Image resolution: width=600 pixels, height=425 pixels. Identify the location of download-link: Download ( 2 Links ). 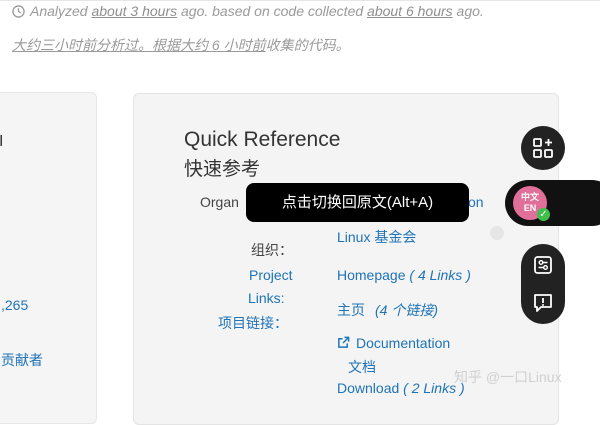
(401, 388).